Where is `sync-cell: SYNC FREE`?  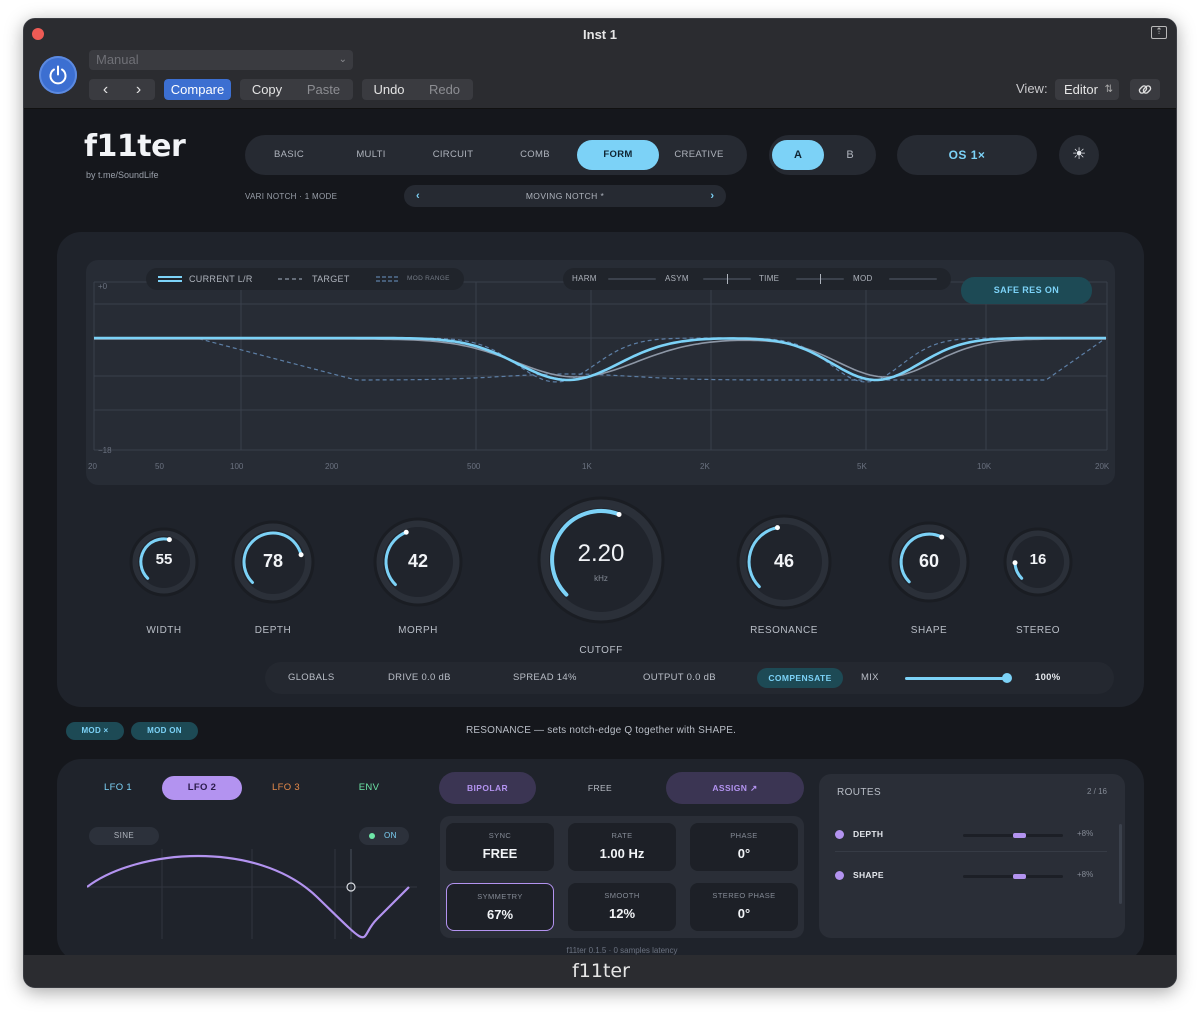
sync-cell: SYNC FREE is located at coordinates (500, 847).